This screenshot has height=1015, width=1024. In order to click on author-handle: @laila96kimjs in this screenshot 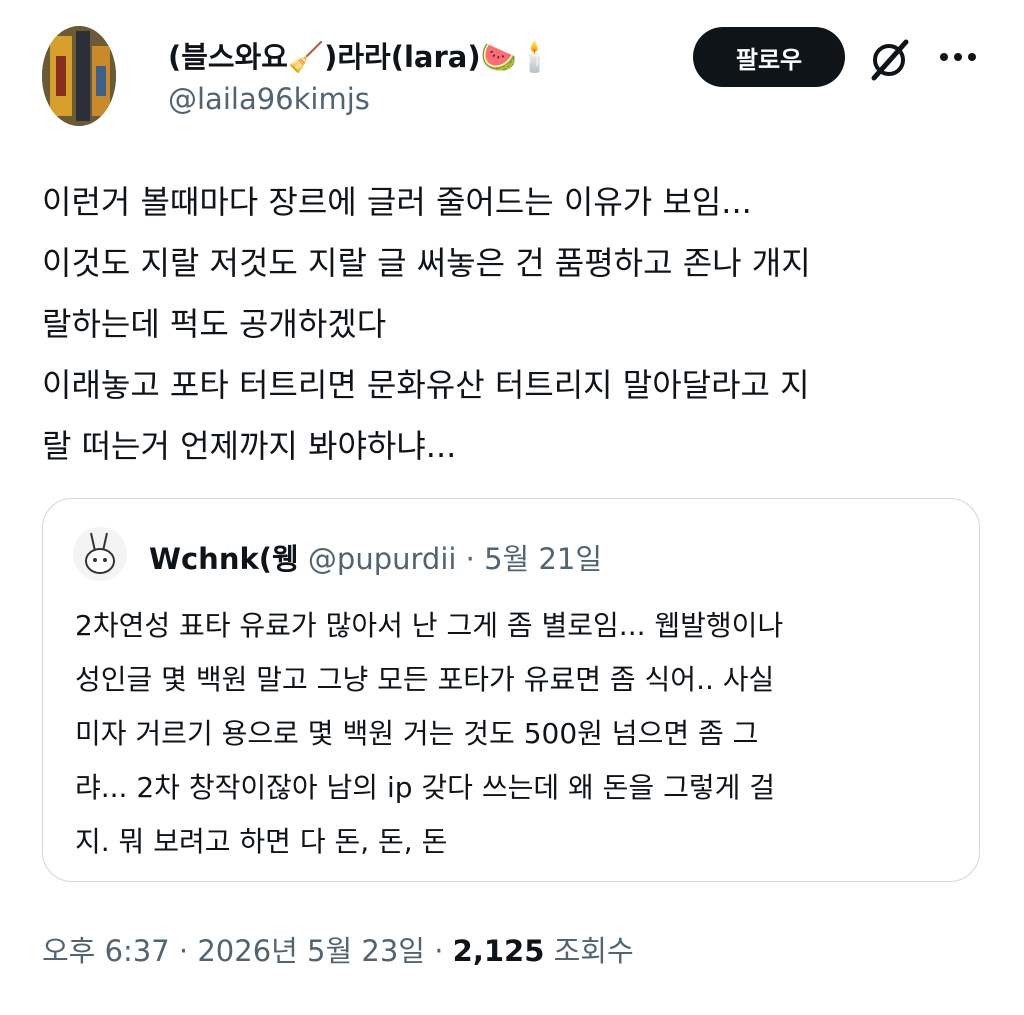, I will do `click(269, 99)`.